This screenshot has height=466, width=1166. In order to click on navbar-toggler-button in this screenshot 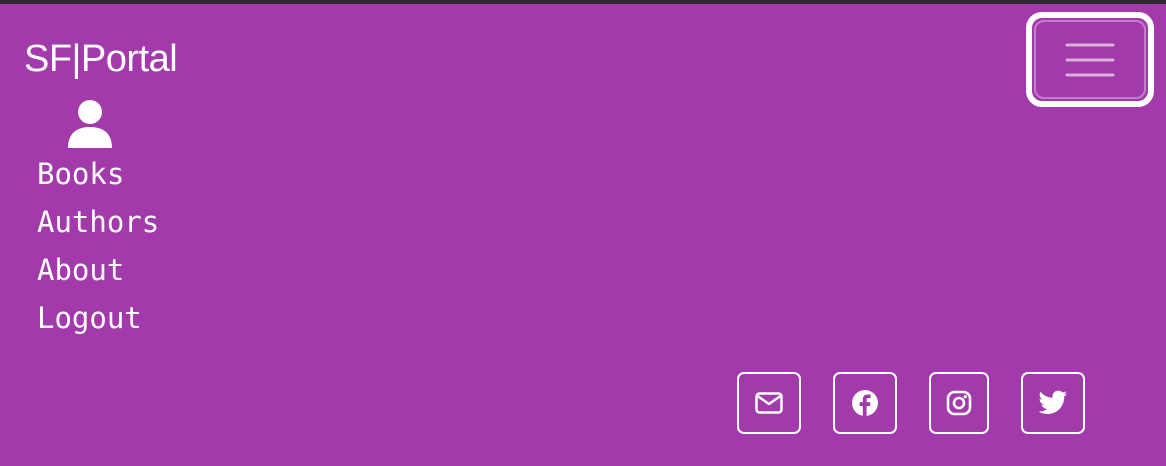, I will do `click(1090, 59)`.